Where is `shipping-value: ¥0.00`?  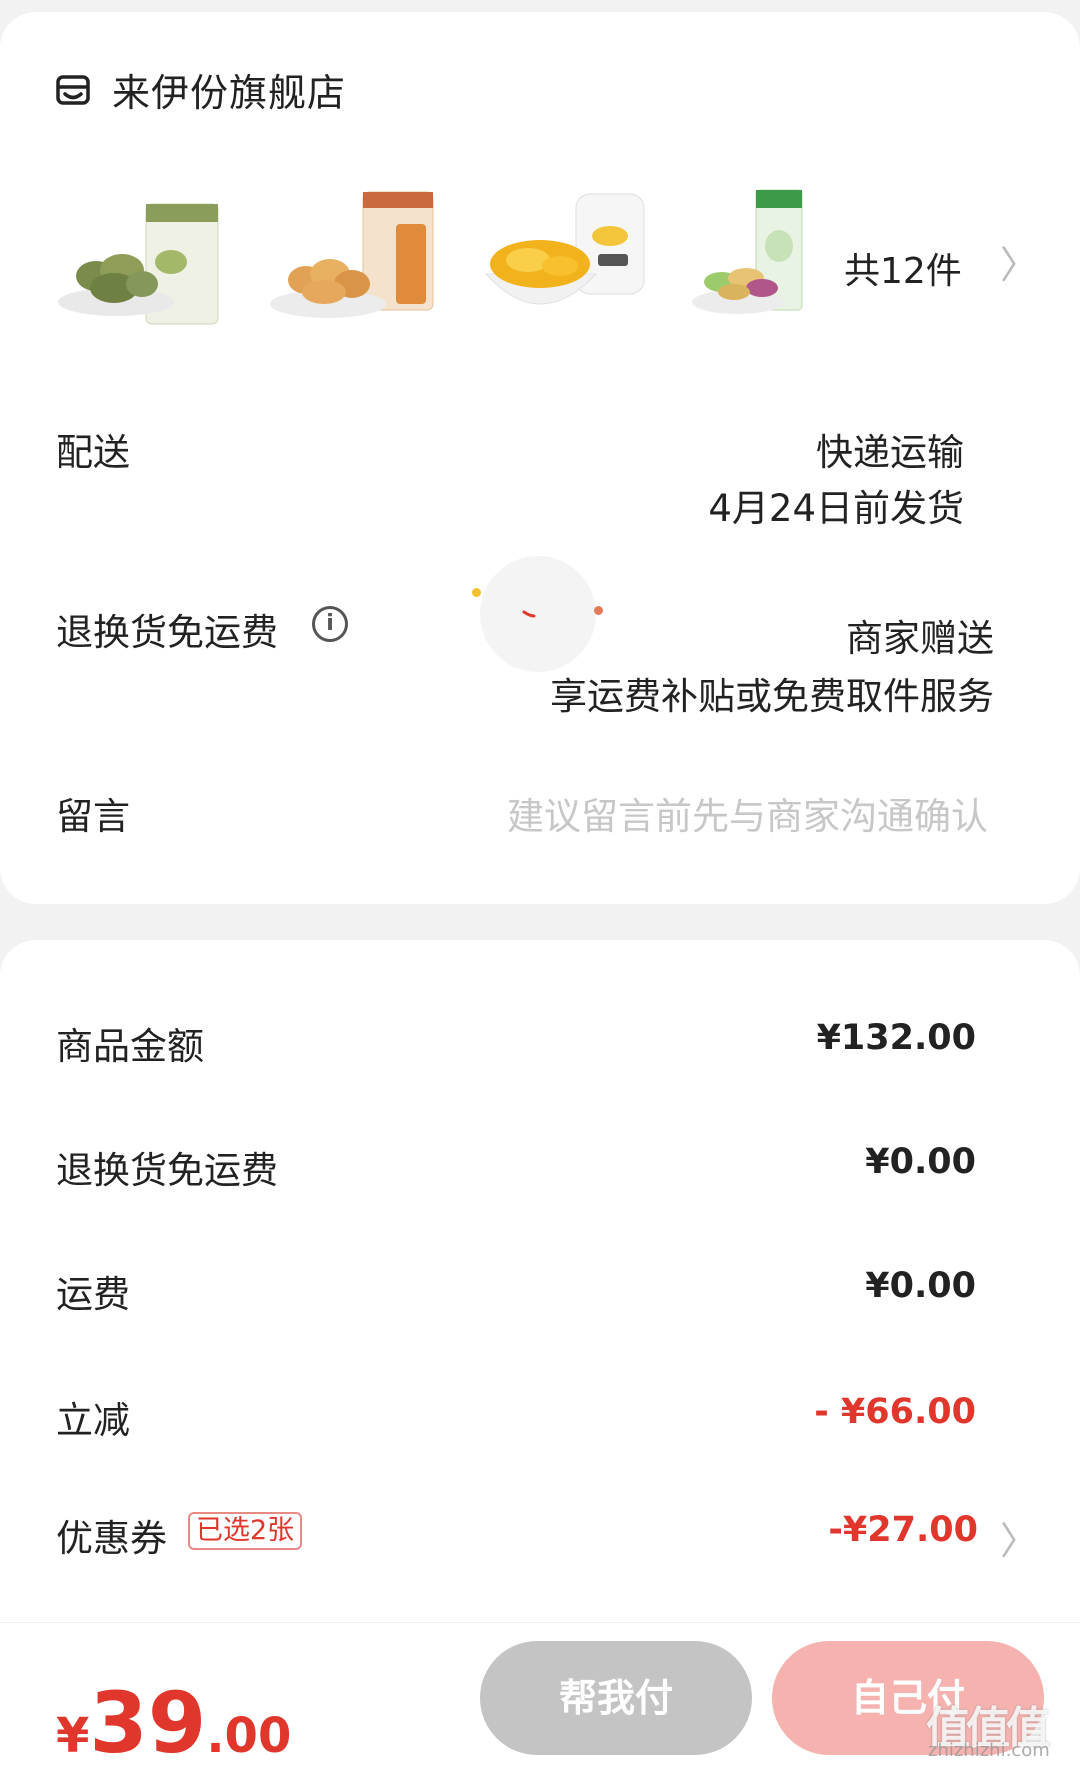 shipping-value: ¥0.00 is located at coordinates (920, 1286).